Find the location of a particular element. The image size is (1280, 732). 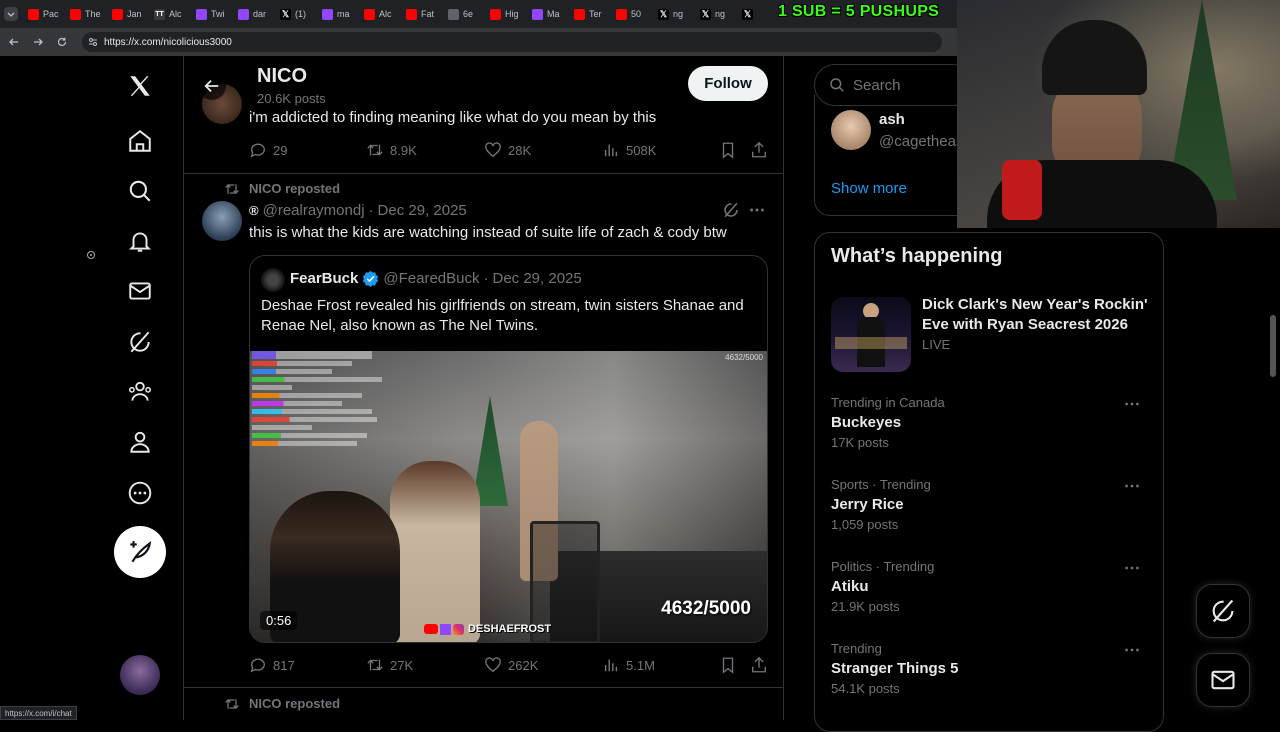

post-handle: @realraymondj is located at coordinates (314, 210).